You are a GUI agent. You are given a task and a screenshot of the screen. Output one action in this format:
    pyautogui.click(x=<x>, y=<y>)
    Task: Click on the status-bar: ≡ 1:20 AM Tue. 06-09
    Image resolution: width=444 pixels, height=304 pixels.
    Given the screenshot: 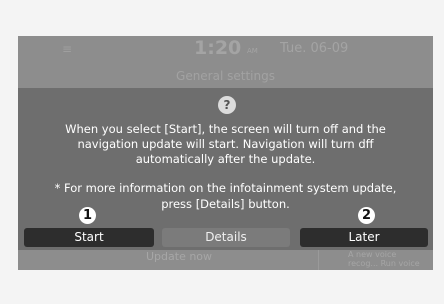 What is the action you would take?
    pyautogui.click(x=225, y=50)
    